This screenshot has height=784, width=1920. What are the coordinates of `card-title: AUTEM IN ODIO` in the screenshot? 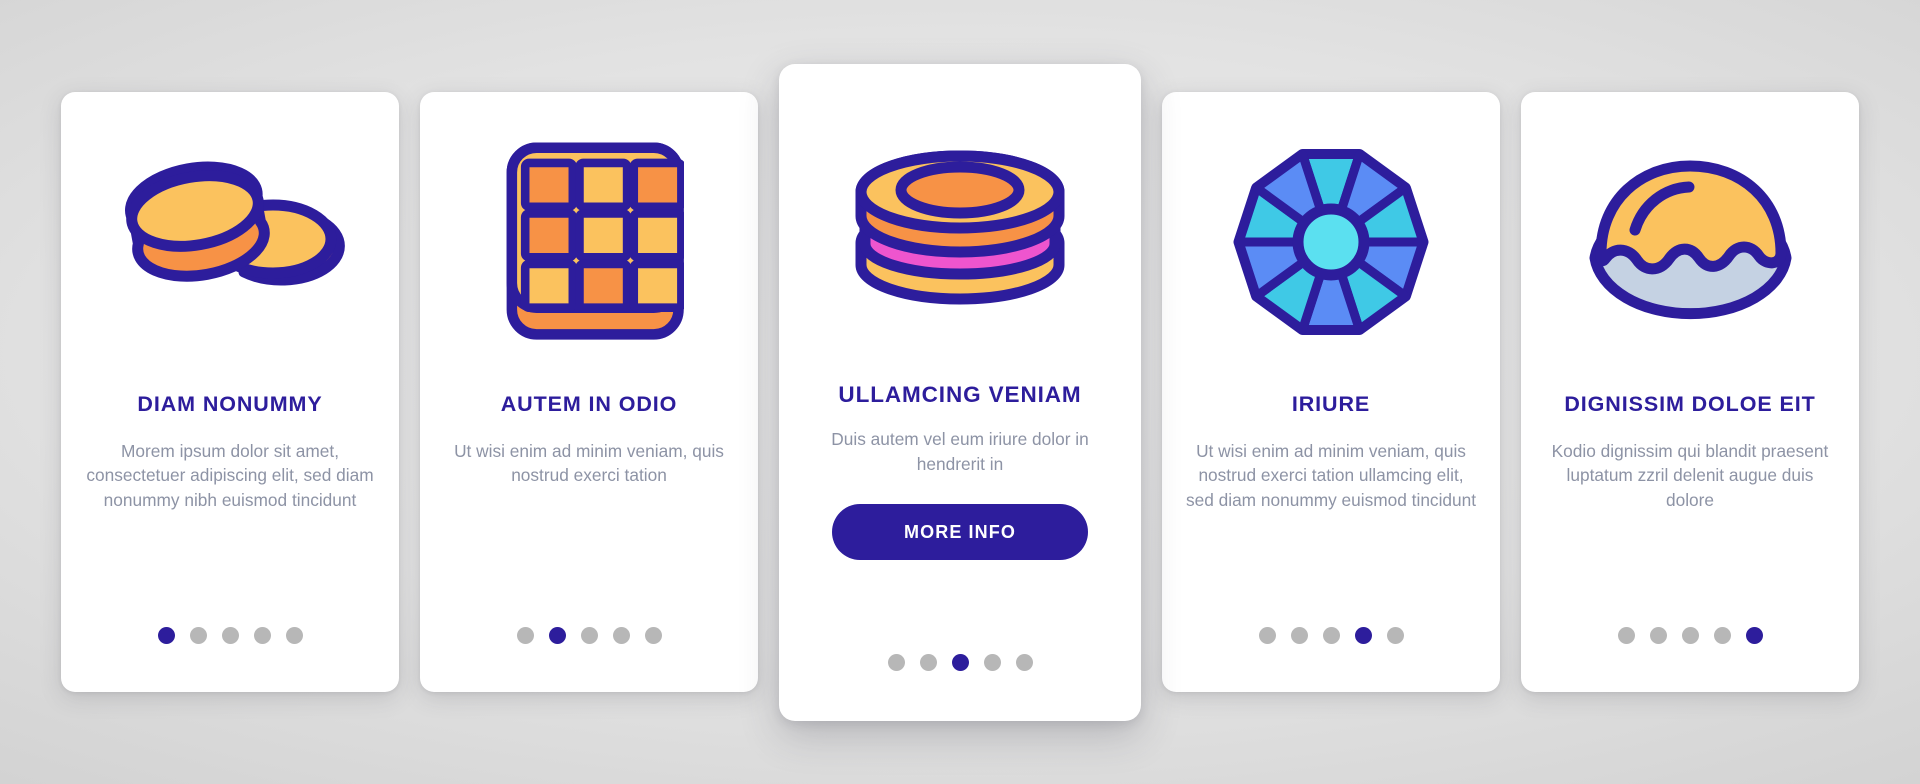 It's located at (589, 404).